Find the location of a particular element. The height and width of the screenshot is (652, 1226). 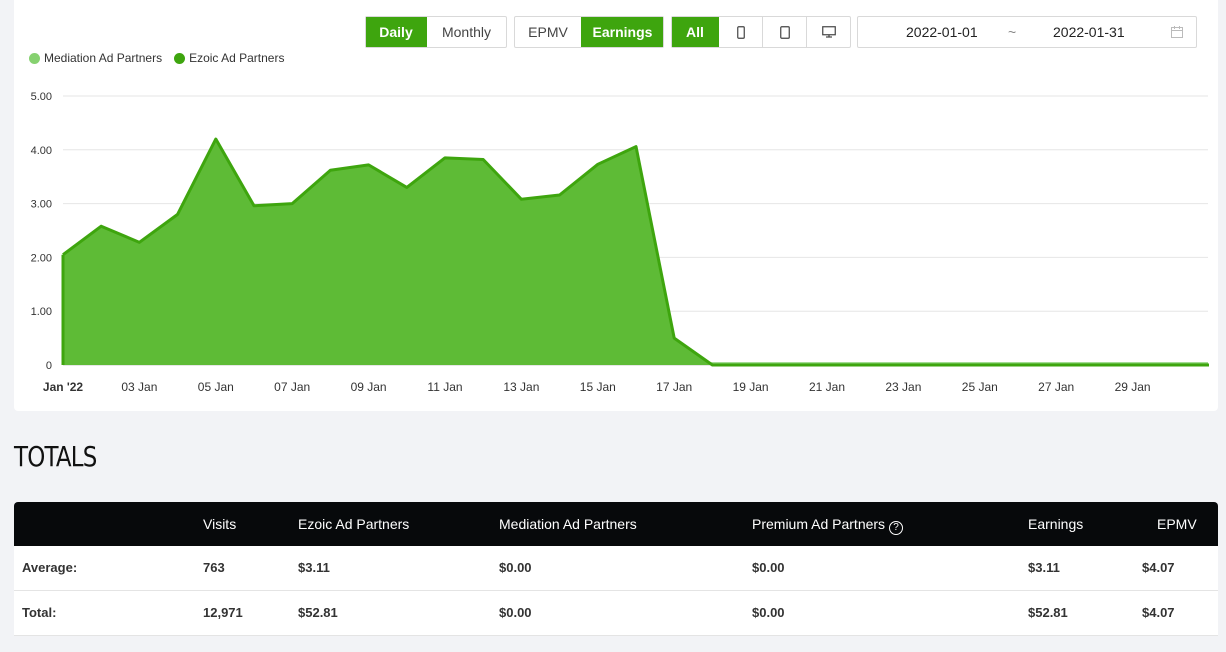

x-tick-label: 21 Jan is located at coordinates (827, 387).